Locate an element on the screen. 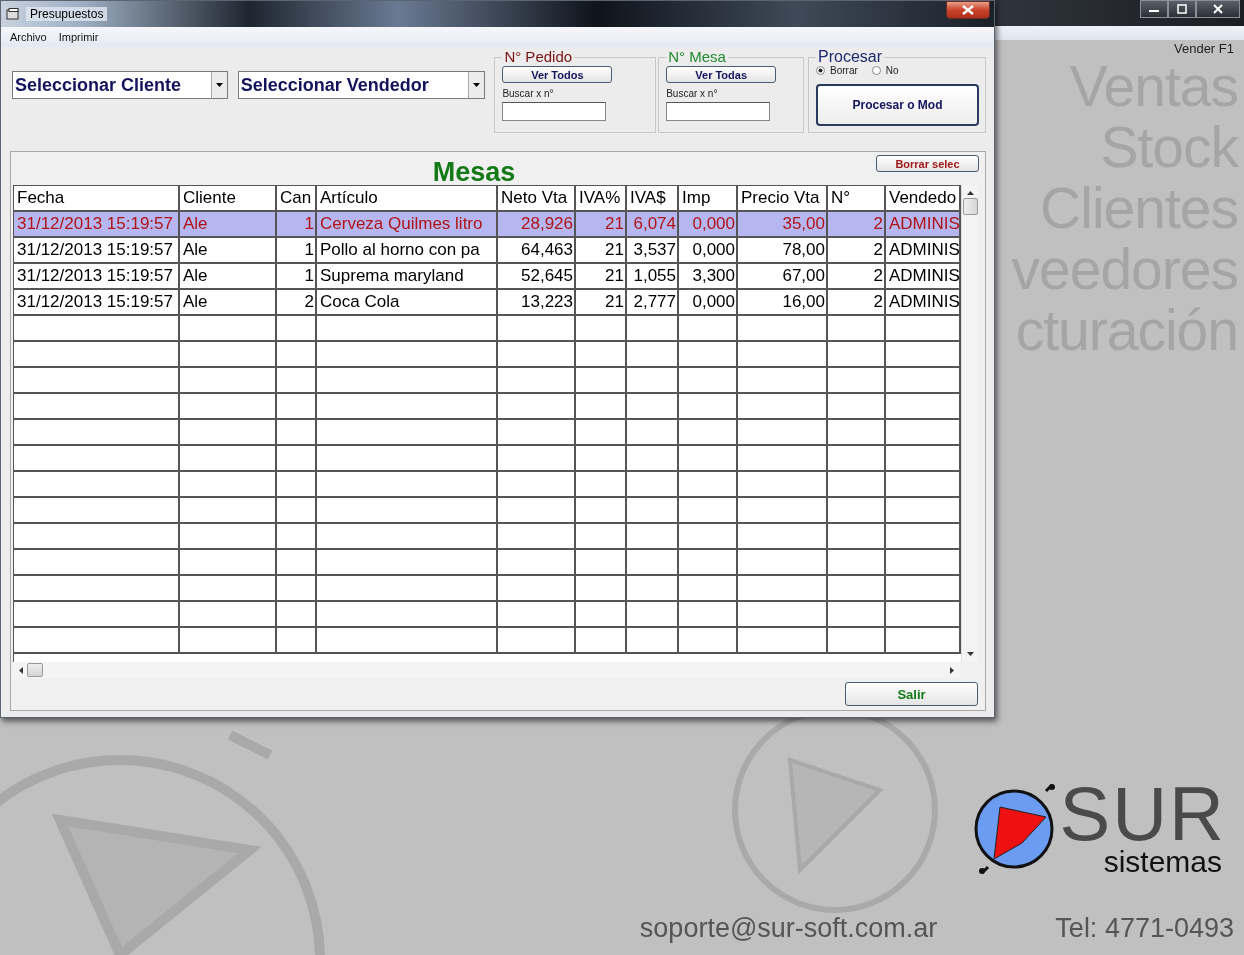 This screenshot has width=1244, height=955. table-cell: 78,00 is located at coordinates (783, 251).